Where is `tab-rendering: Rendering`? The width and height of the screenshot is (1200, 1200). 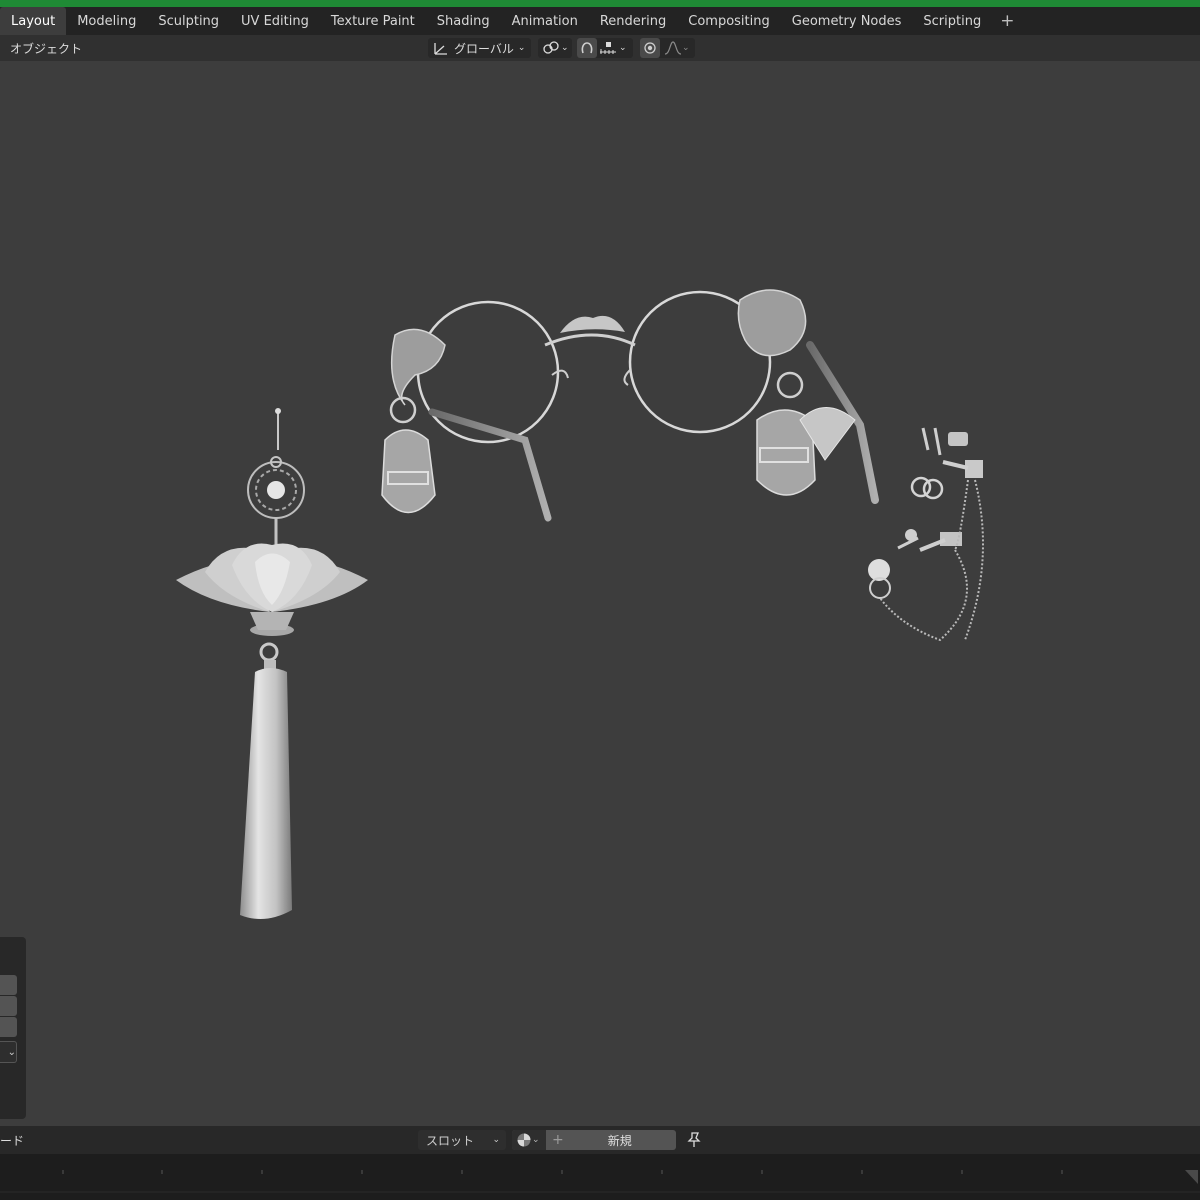
tab-rendering: Rendering is located at coordinates (633, 21).